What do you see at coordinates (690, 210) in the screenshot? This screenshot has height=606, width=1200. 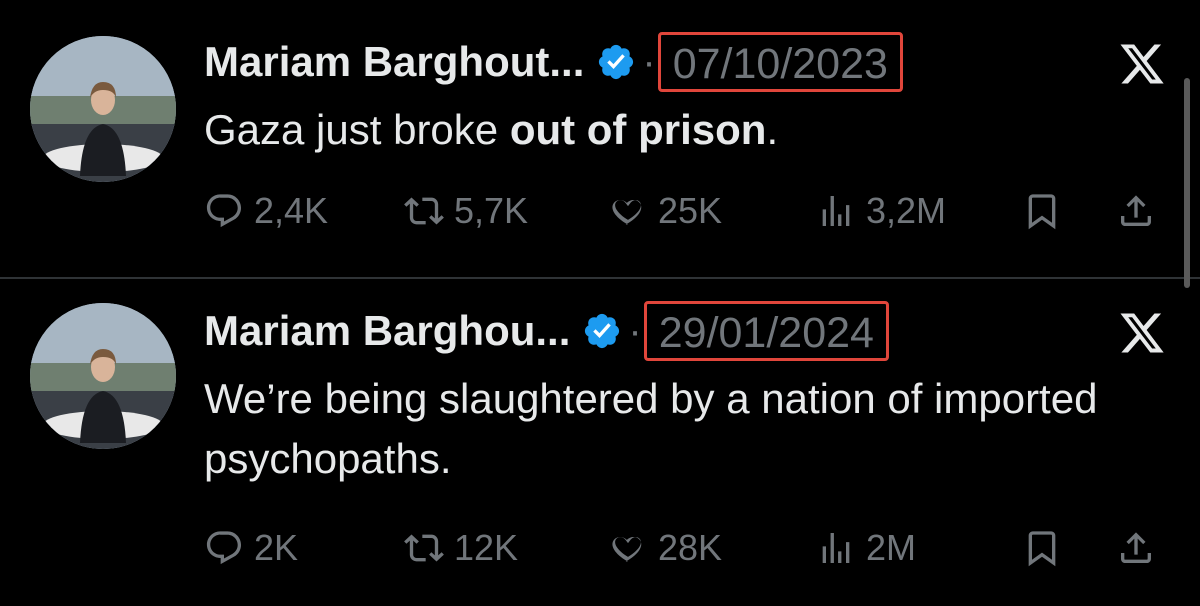 I see `like-count: 25K` at bounding box center [690, 210].